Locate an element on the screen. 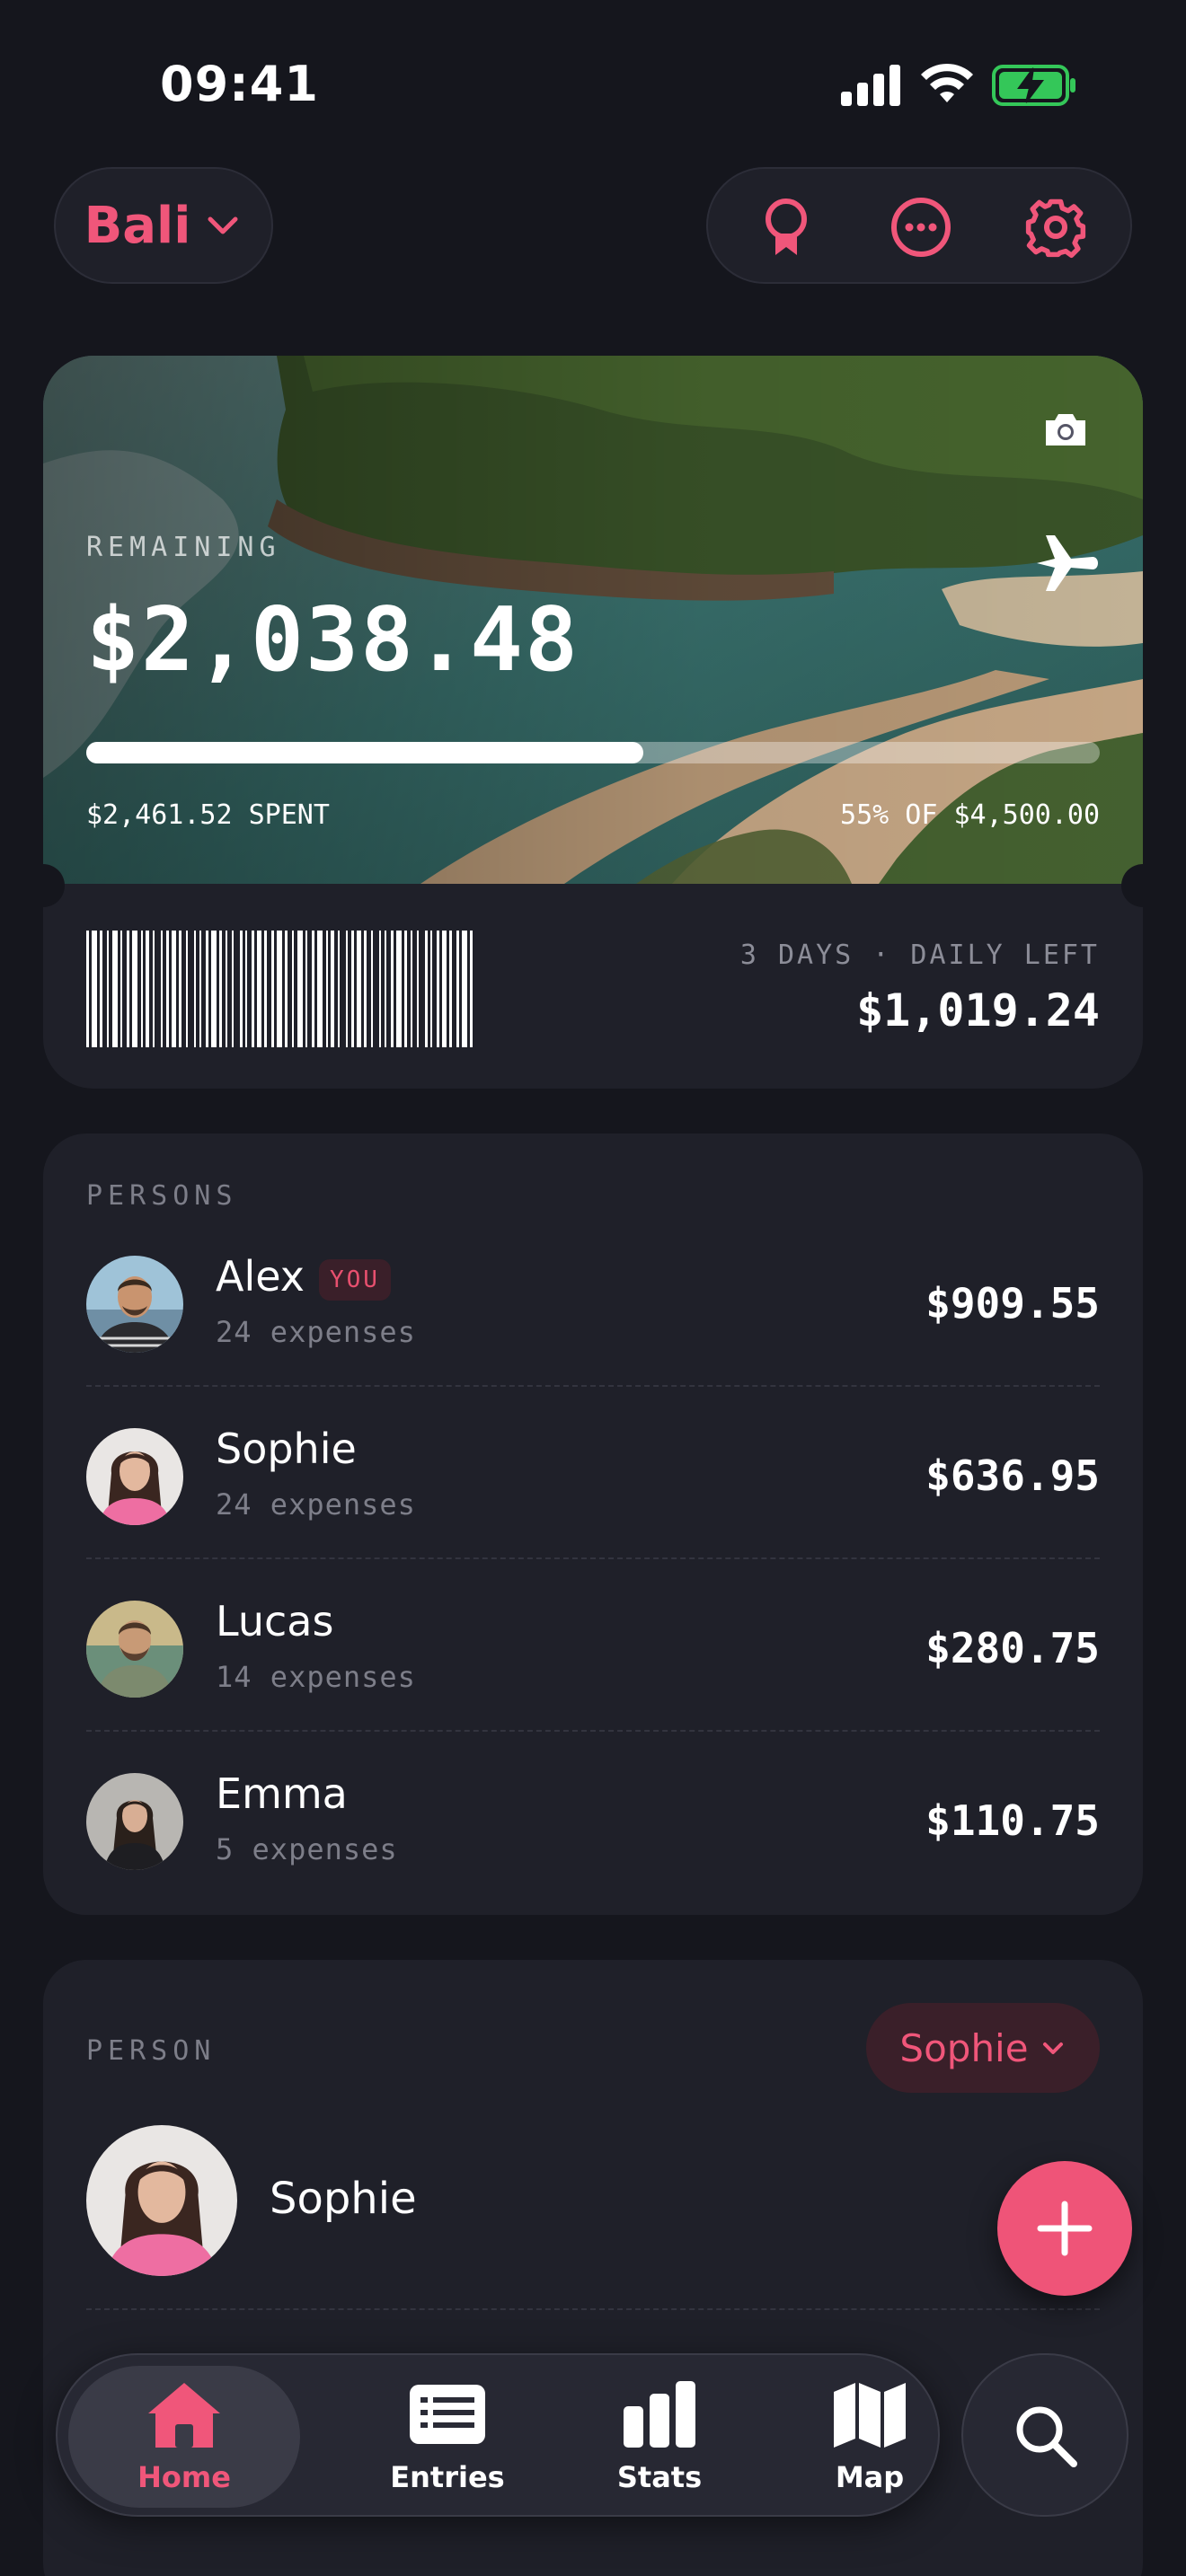 The width and height of the screenshot is (1186, 2576). header-actions is located at coordinates (919, 225).